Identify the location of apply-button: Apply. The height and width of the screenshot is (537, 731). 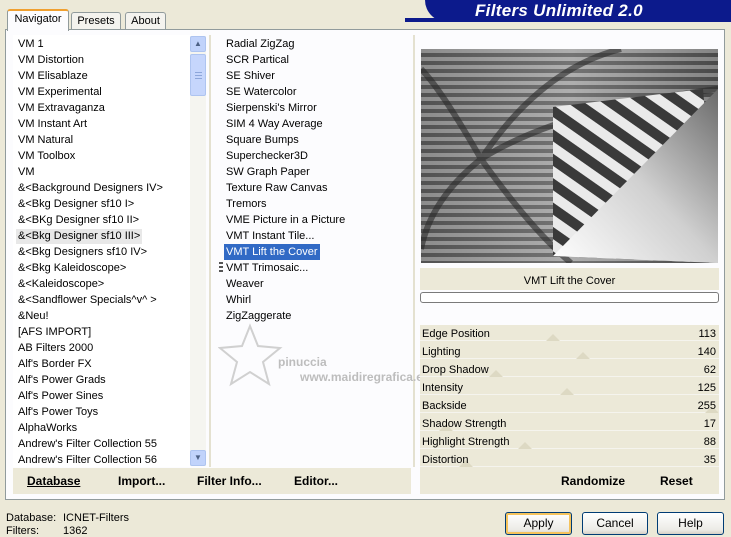
(538, 523).